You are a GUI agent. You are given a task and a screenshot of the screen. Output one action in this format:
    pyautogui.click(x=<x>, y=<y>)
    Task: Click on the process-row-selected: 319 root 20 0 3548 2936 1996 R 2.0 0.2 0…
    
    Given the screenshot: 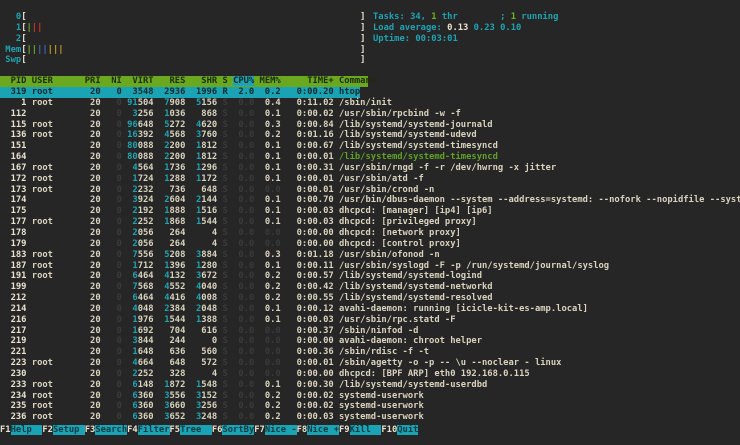 What is the action you would take?
    pyautogui.click(x=370, y=92)
    